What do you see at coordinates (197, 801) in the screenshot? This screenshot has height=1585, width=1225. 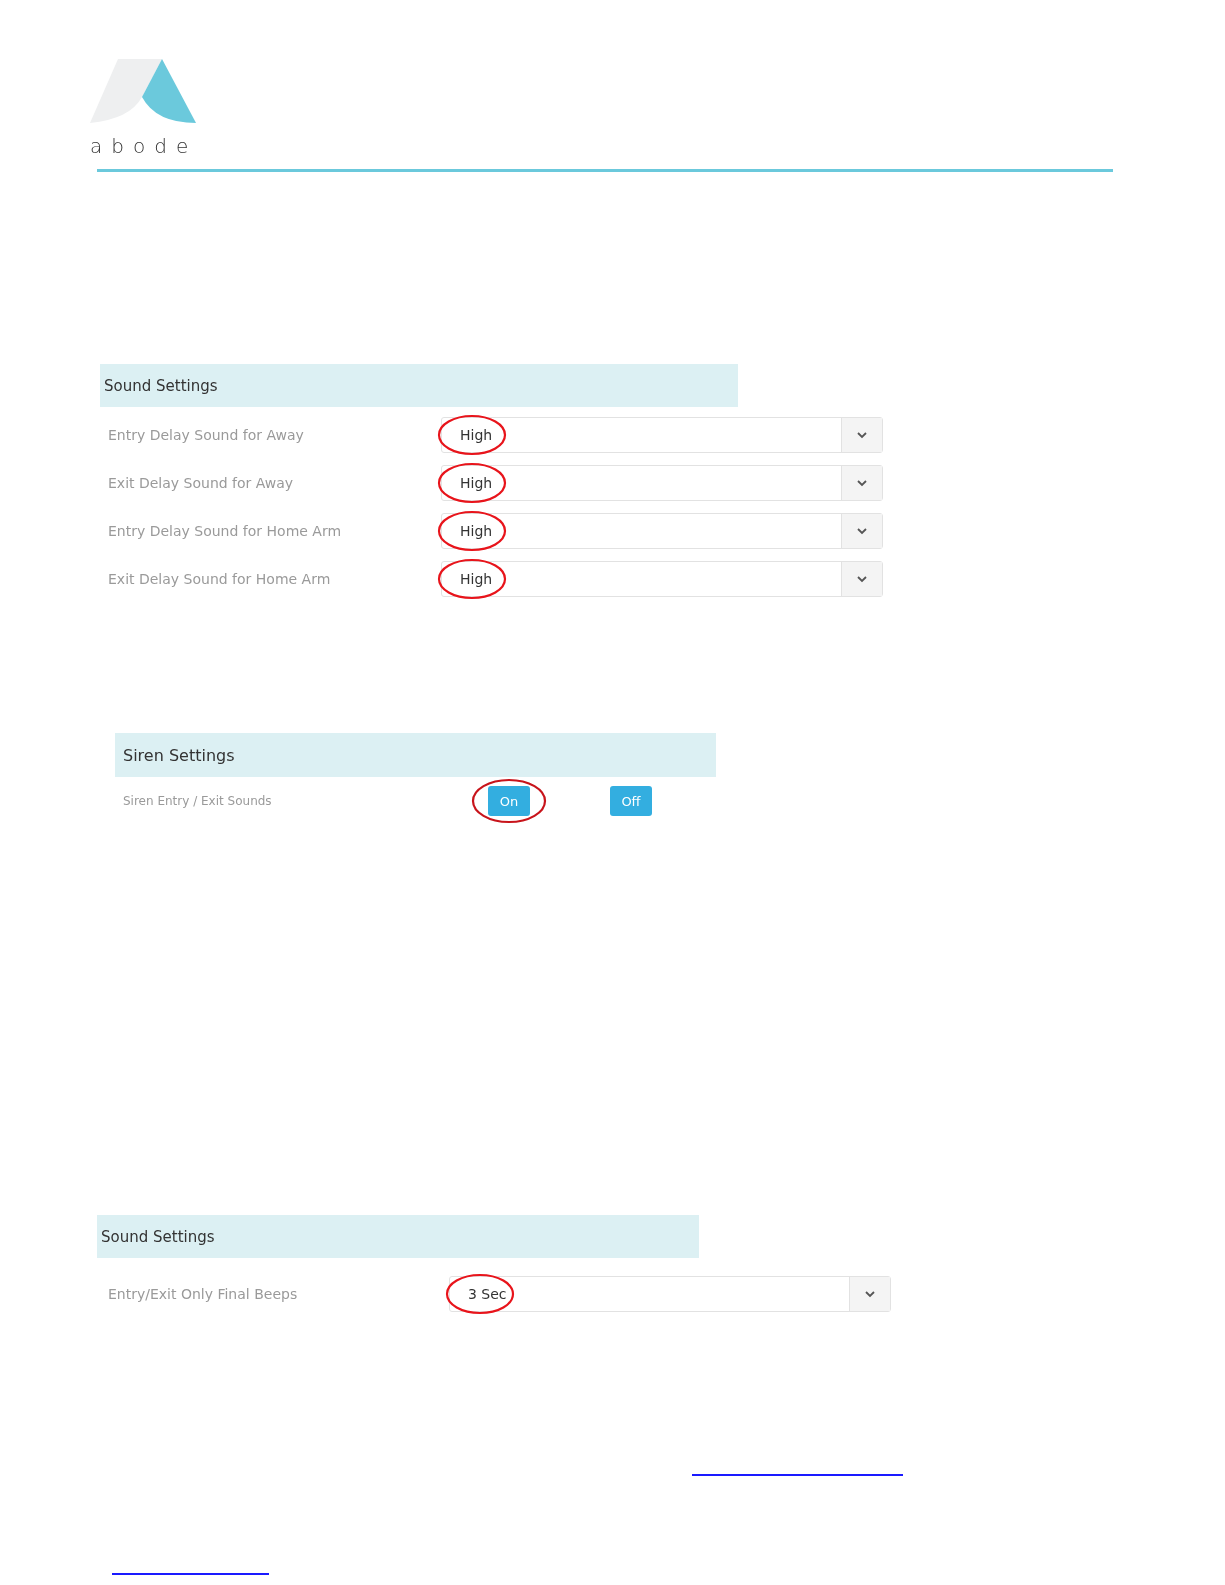 I see `setting-label: Siren Entry / Exit Sounds` at bounding box center [197, 801].